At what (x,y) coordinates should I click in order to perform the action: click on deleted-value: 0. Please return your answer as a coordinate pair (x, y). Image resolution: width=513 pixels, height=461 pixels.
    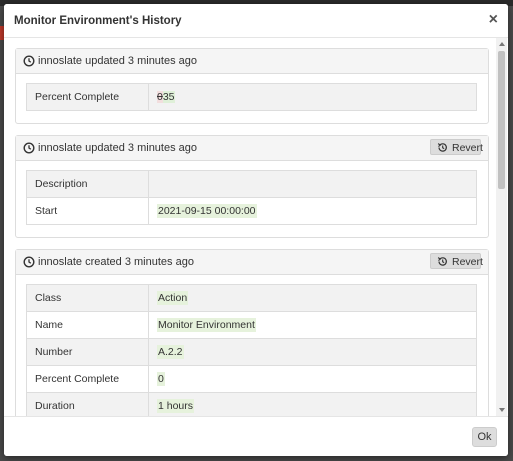
    Looking at the image, I should click on (160, 97).